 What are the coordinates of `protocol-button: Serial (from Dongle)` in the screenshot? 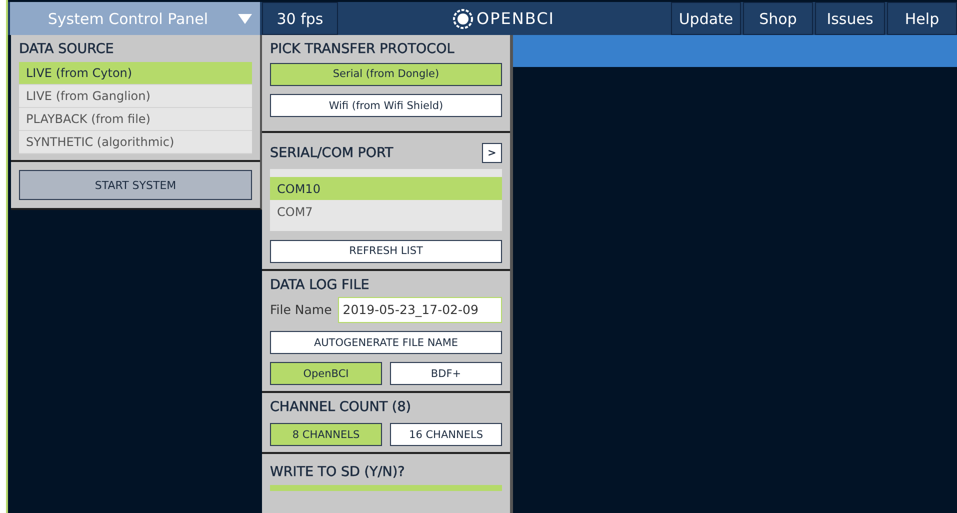 It's located at (386, 74).